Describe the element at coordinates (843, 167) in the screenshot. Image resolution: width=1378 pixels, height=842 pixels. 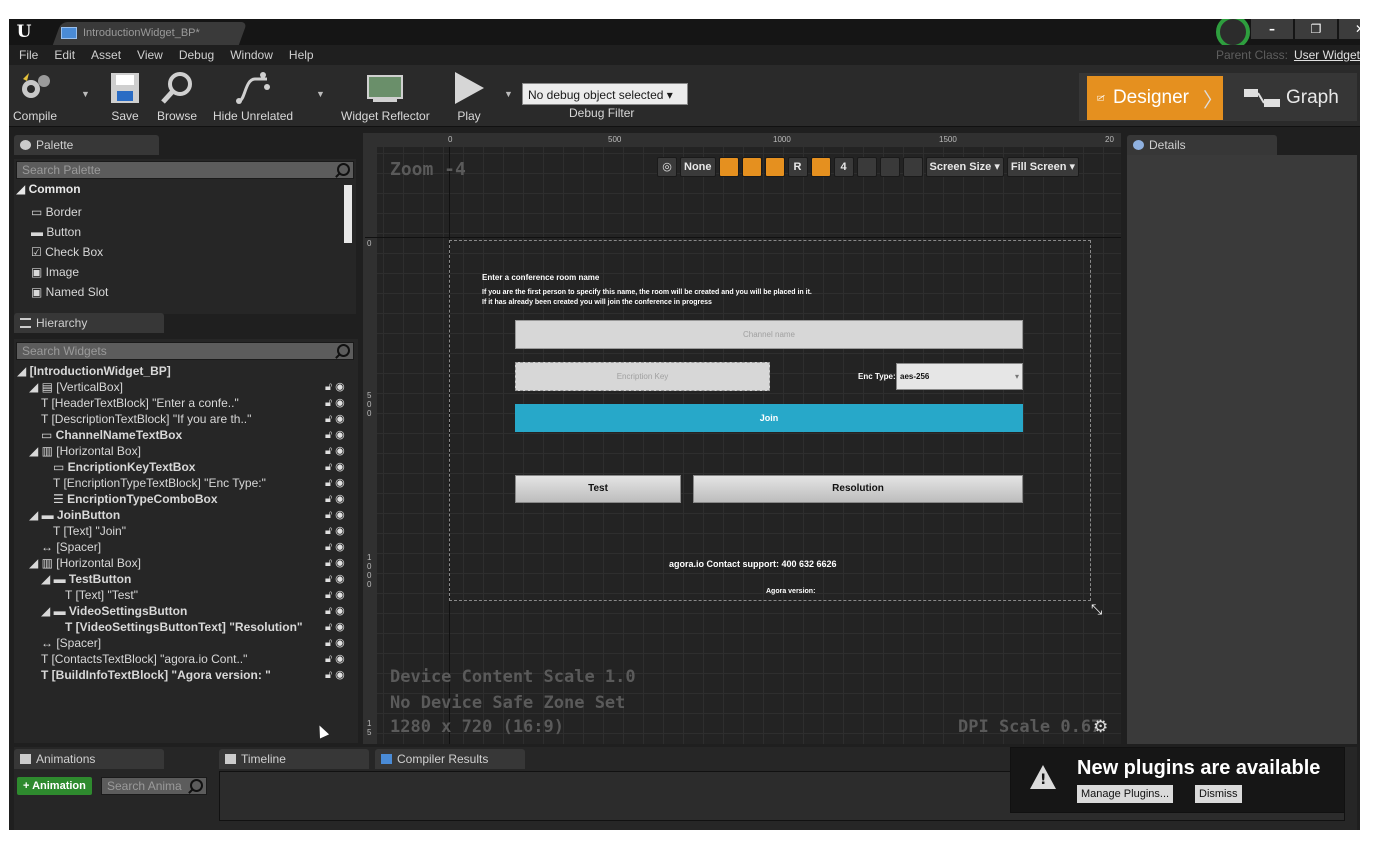
I see `grid-snap-value: 4` at that location.